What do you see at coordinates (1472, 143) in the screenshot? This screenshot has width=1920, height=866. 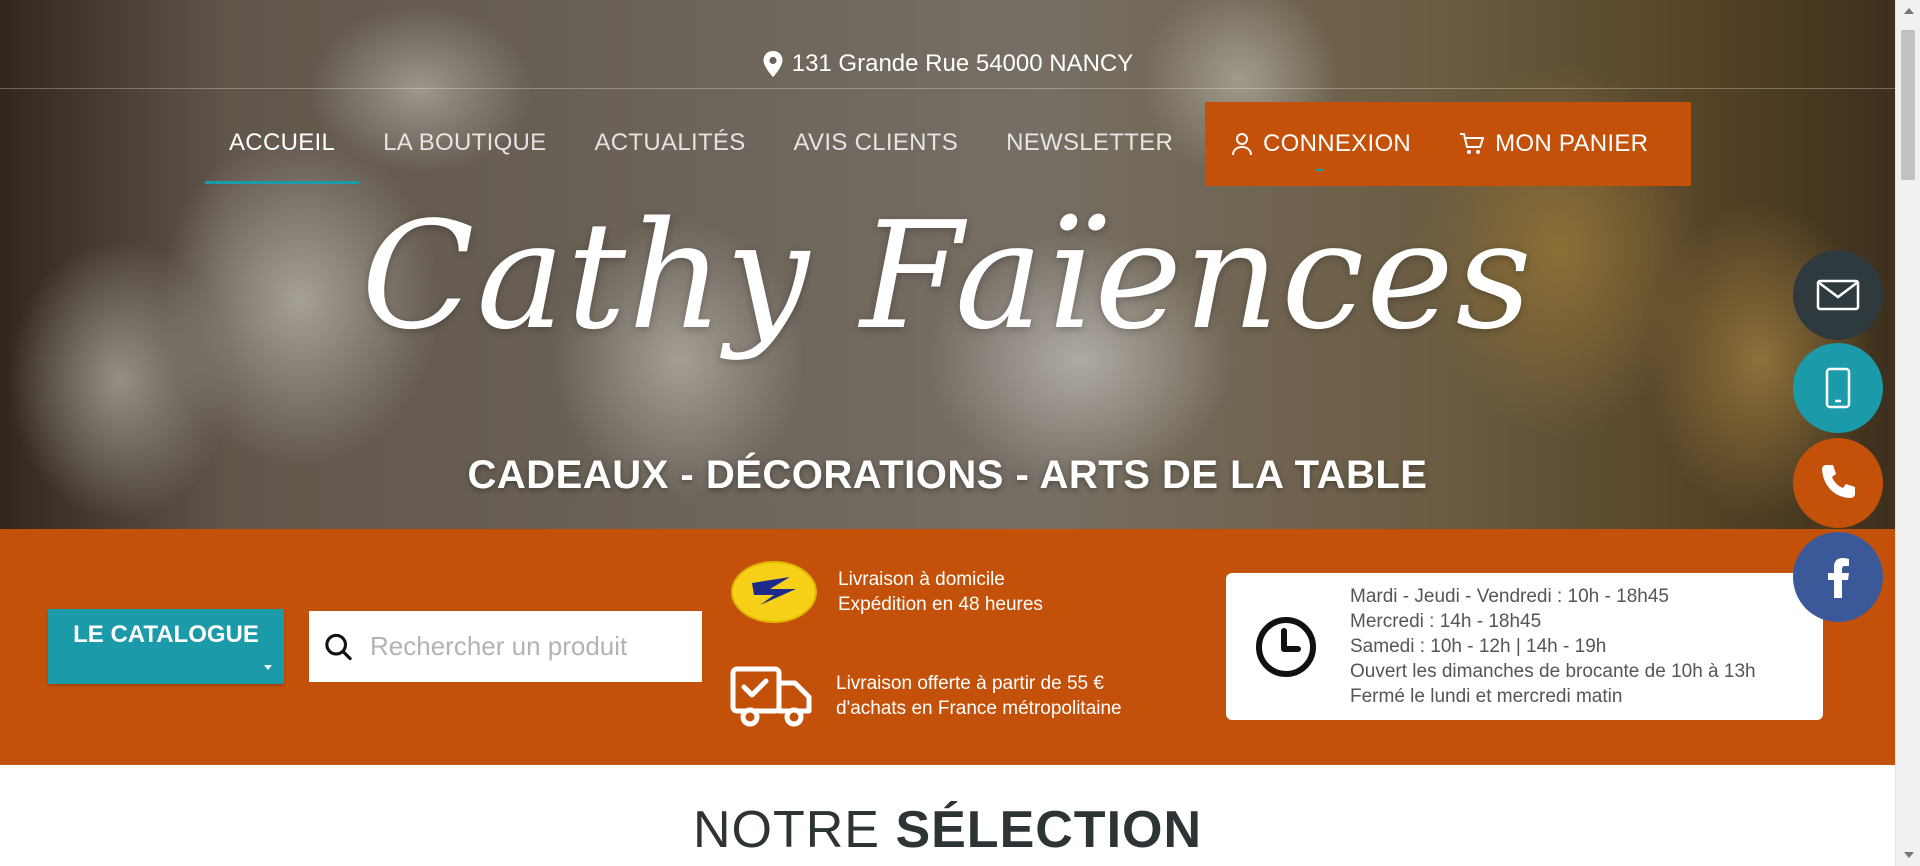 I see `cart-icon` at bounding box center [1472, 143].